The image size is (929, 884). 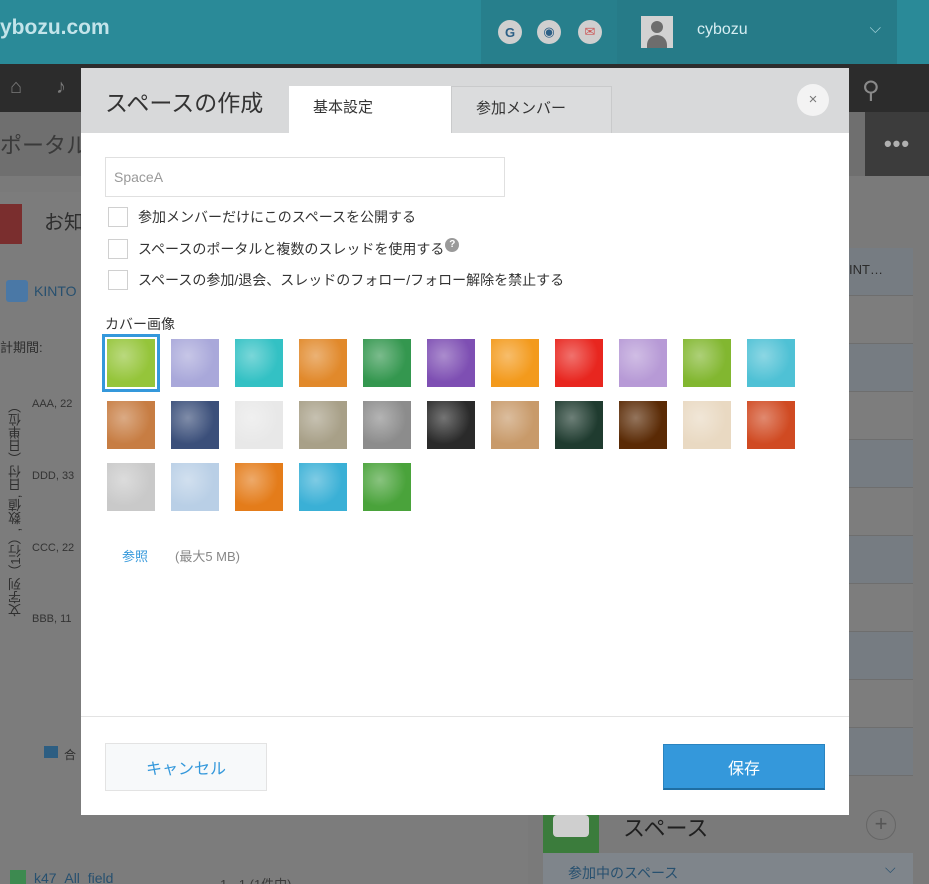 I want to click on option-portal-threads: スペースのポータルと複数のスレッドを使用する ?, so click(x=284, y=249).